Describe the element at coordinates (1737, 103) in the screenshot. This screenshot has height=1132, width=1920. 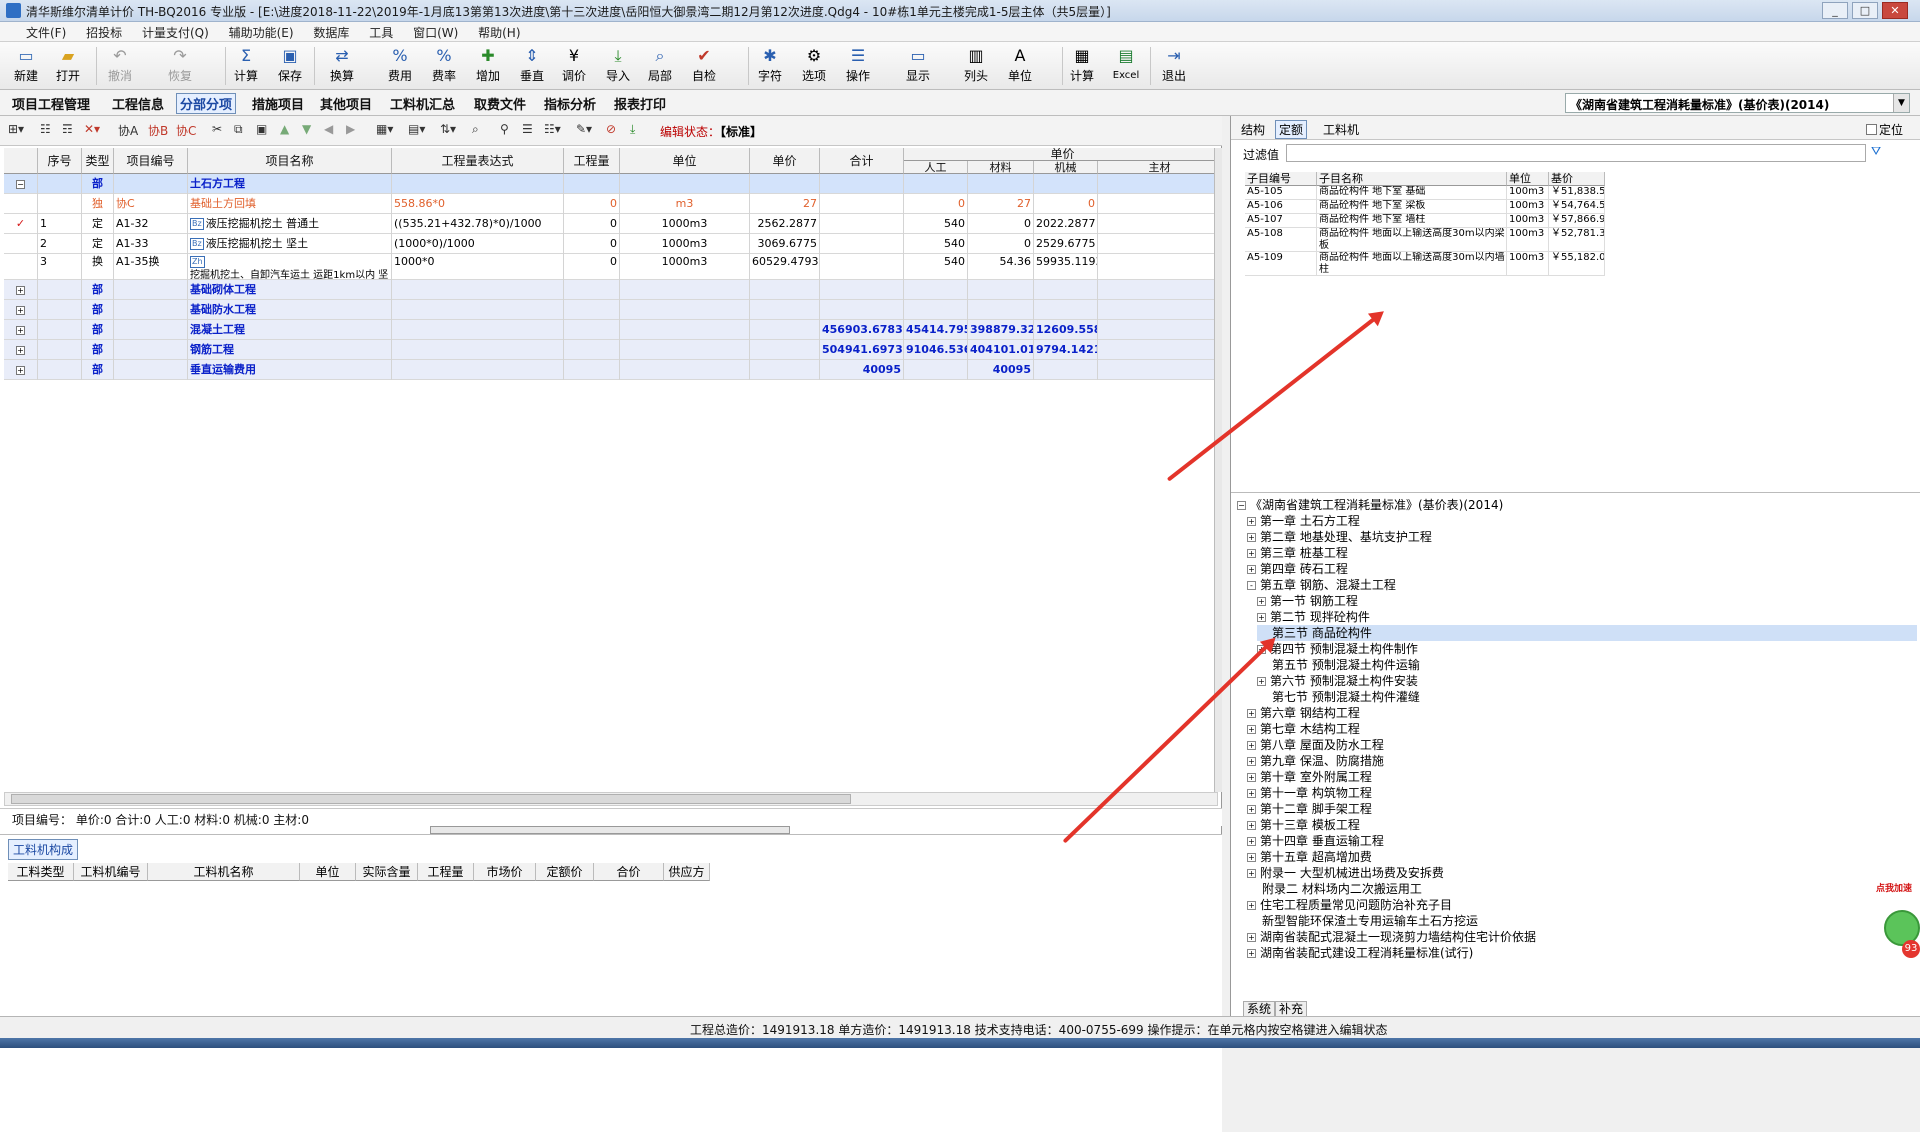
I see `quota-standard-select: 《湖南省建筑工程消耗量标准》(基价表)(2014) ▼` at that location.